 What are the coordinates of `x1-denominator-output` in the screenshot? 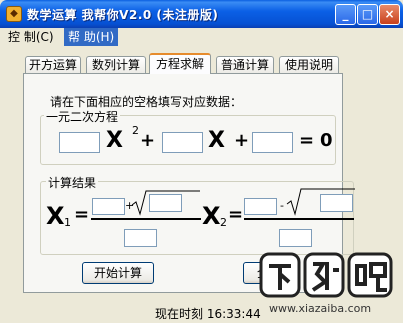 It's located at (140, 238).